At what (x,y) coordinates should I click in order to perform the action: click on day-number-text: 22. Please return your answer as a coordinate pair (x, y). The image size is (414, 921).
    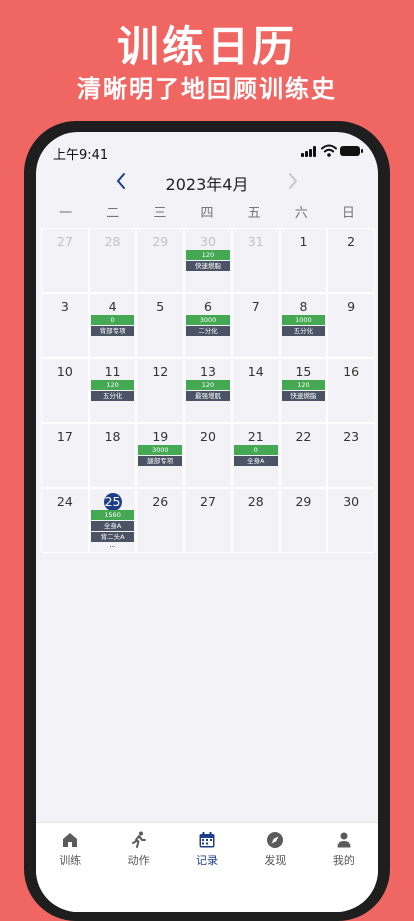
    Looking at the image, I should click on (303, 436).